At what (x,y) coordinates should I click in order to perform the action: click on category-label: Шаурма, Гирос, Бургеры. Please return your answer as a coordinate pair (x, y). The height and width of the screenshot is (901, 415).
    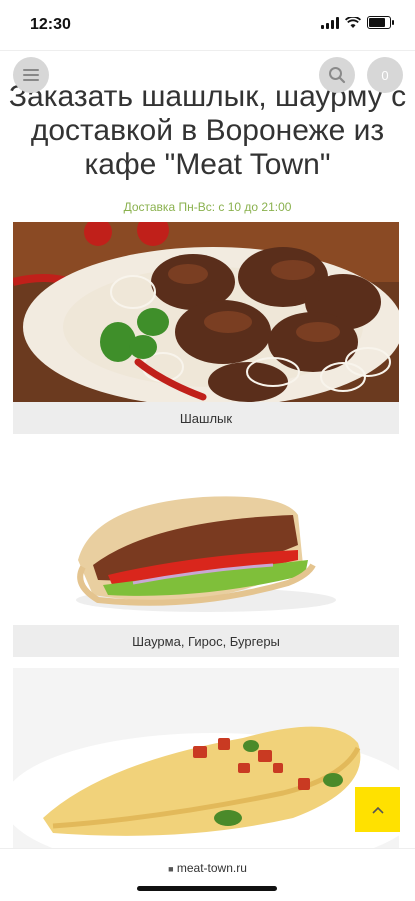
    Looking at the image, I should click on (206, 641).